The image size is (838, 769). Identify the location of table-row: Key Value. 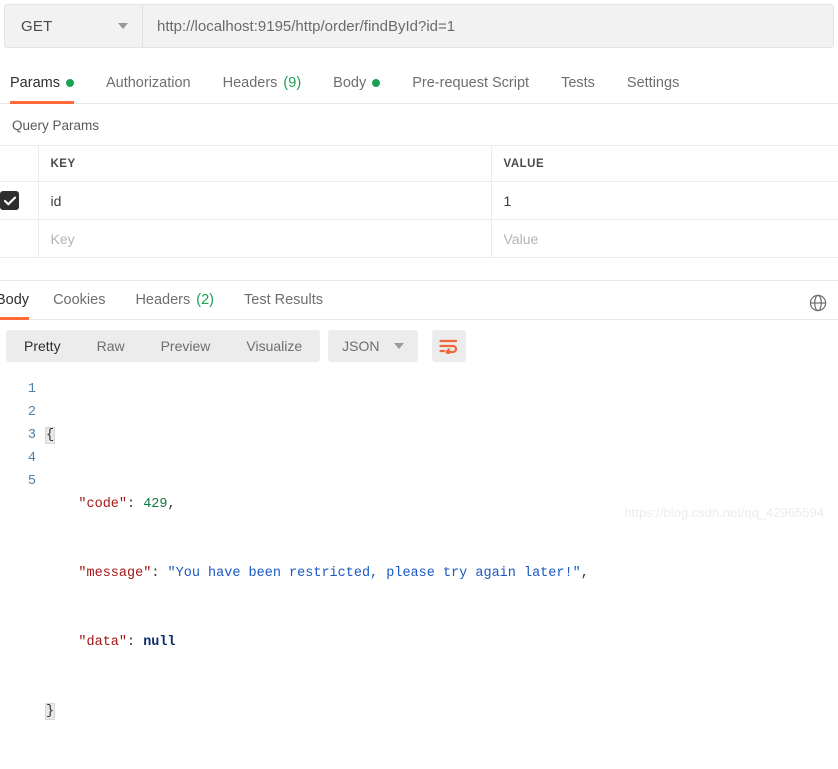
(419, 238).